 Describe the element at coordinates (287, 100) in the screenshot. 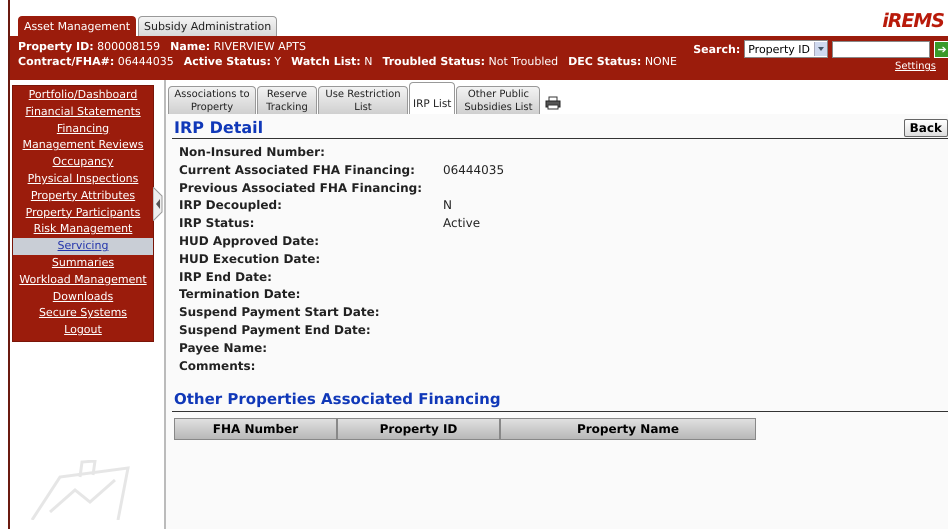

I see `detail-tab: Reserve Tracking` at that location.